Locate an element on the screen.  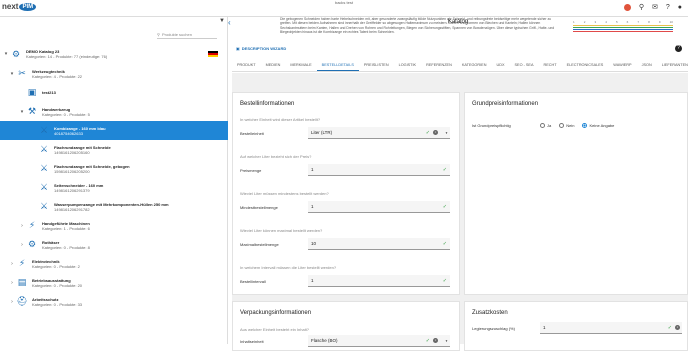
filter-icon: ▼ is located at coordinates (222, 21).